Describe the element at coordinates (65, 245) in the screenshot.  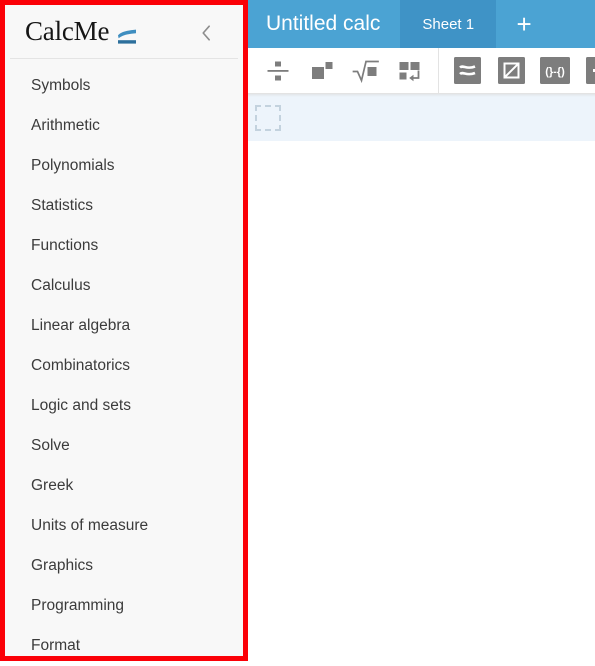
I see `sidebar-item-label: Functions` at that location.